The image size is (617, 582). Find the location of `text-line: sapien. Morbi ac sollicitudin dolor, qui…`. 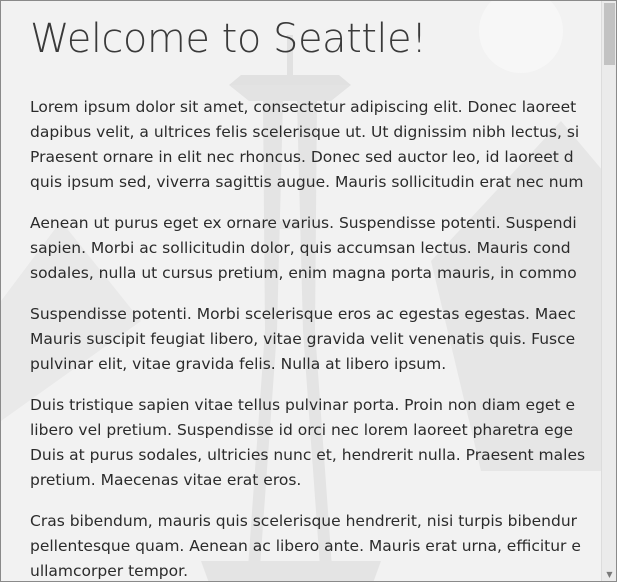

text-line: sapien. Morbi ac sollicitudin dolor, qui… is located at coordinates (300, 248).